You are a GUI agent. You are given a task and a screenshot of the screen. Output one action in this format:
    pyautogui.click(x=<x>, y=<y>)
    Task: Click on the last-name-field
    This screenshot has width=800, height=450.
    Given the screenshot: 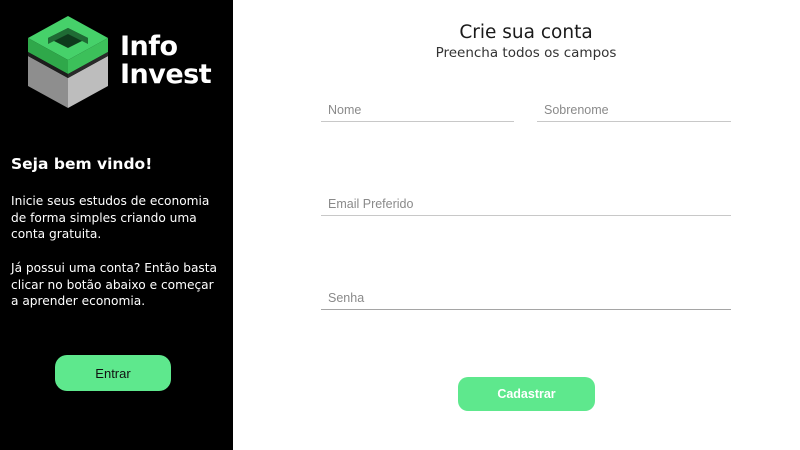 What is the action you would take?
    pyautogui.click(x=634, y=110)
    